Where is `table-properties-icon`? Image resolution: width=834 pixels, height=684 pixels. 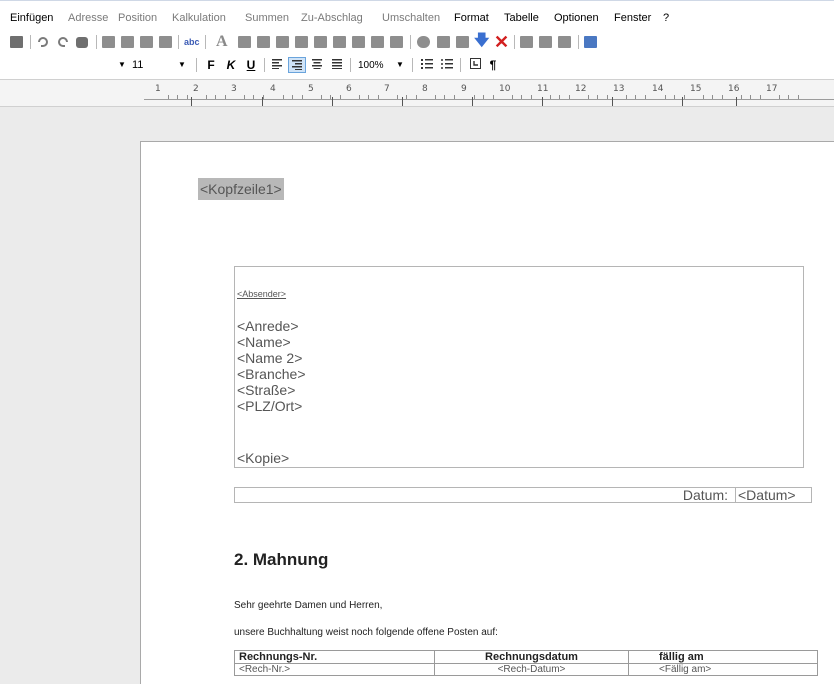
table-properties-icon is located at coordinates (396, 42).